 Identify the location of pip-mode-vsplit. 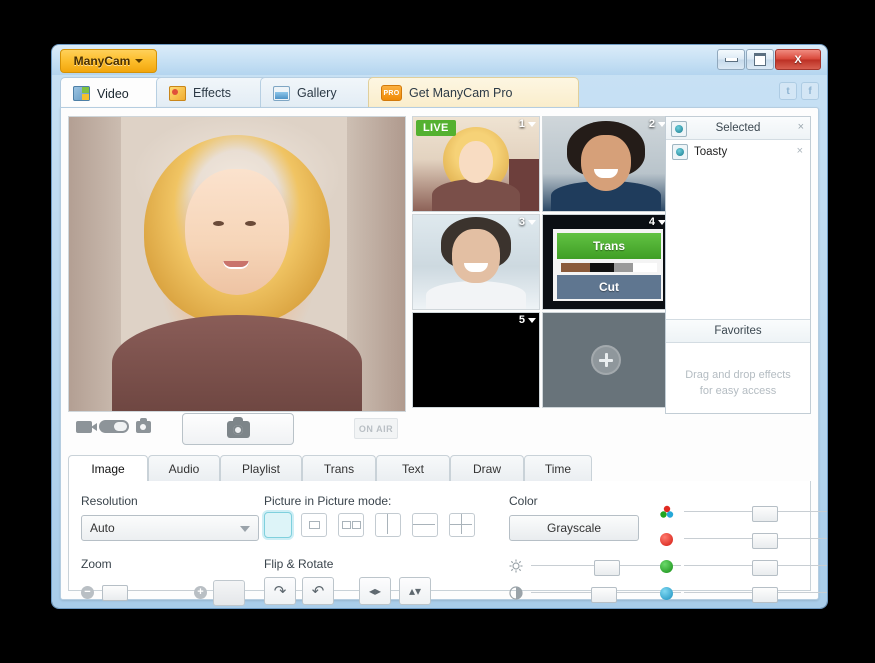
(388, 525).